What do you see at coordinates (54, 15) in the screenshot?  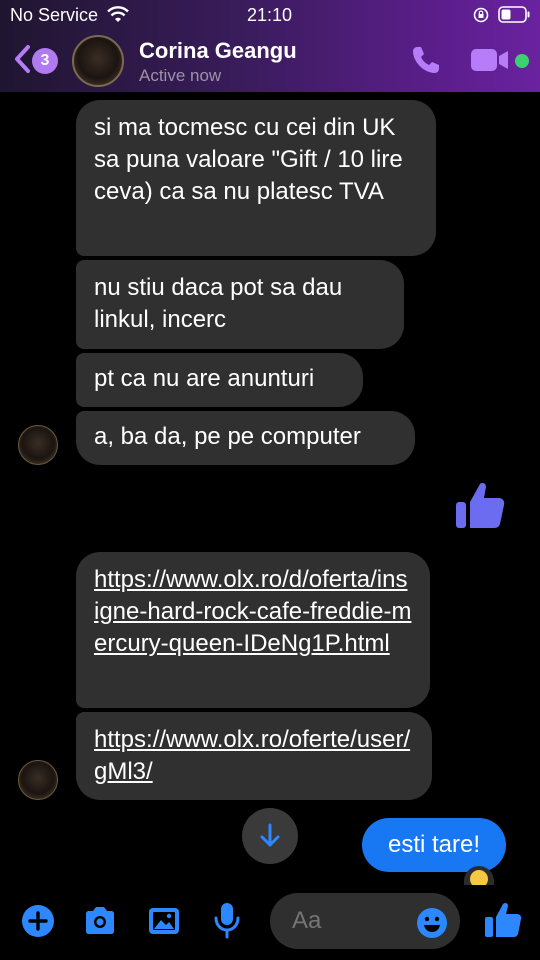 I see `carrier-label: No Service` at bounding box center [54, 15].